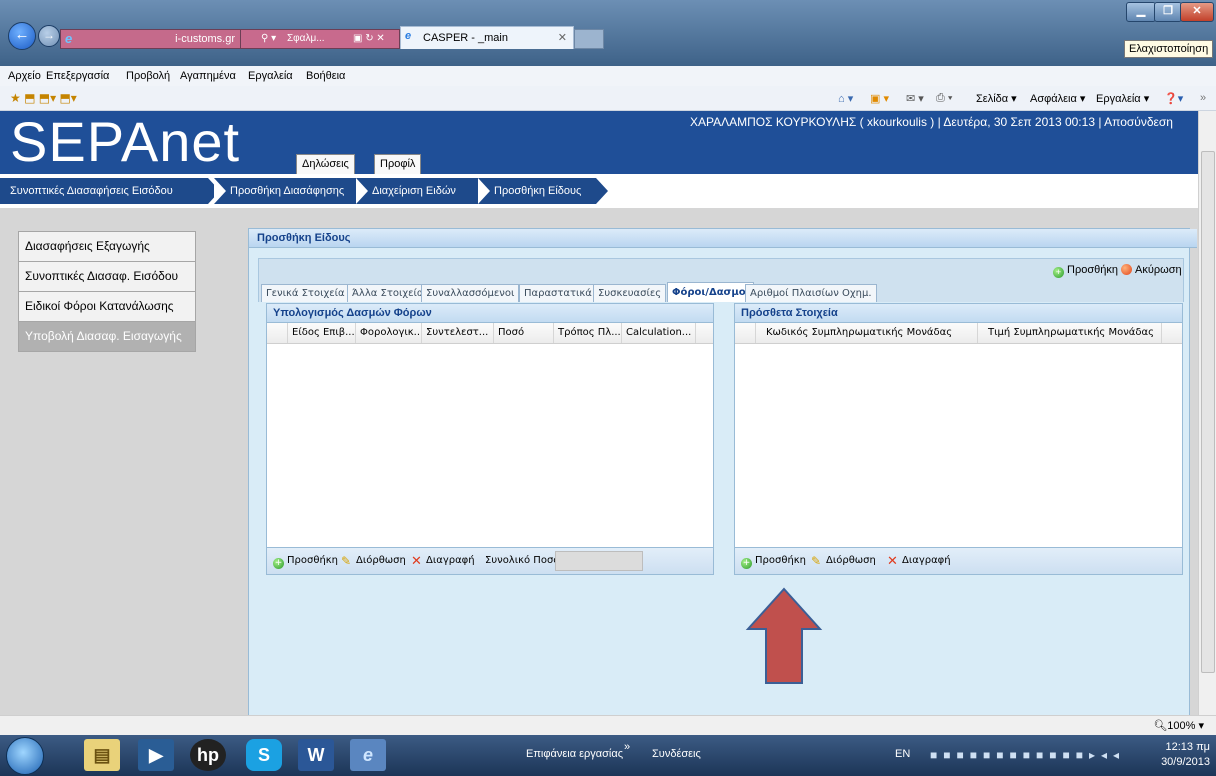 The image size is (1216, 776). What do you see at coordinates (627, 747) in the screenshot?
I see `toolbar-chevron-icon: »` at bounding box center [627, 747].